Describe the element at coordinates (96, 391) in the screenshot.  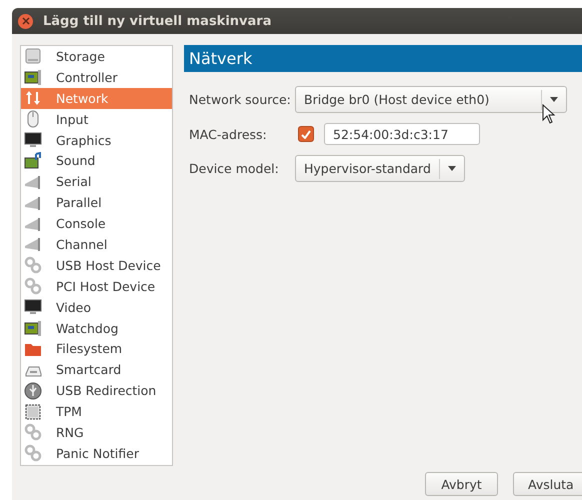
I see `hardware-list-item: USB Redirection` at that location.